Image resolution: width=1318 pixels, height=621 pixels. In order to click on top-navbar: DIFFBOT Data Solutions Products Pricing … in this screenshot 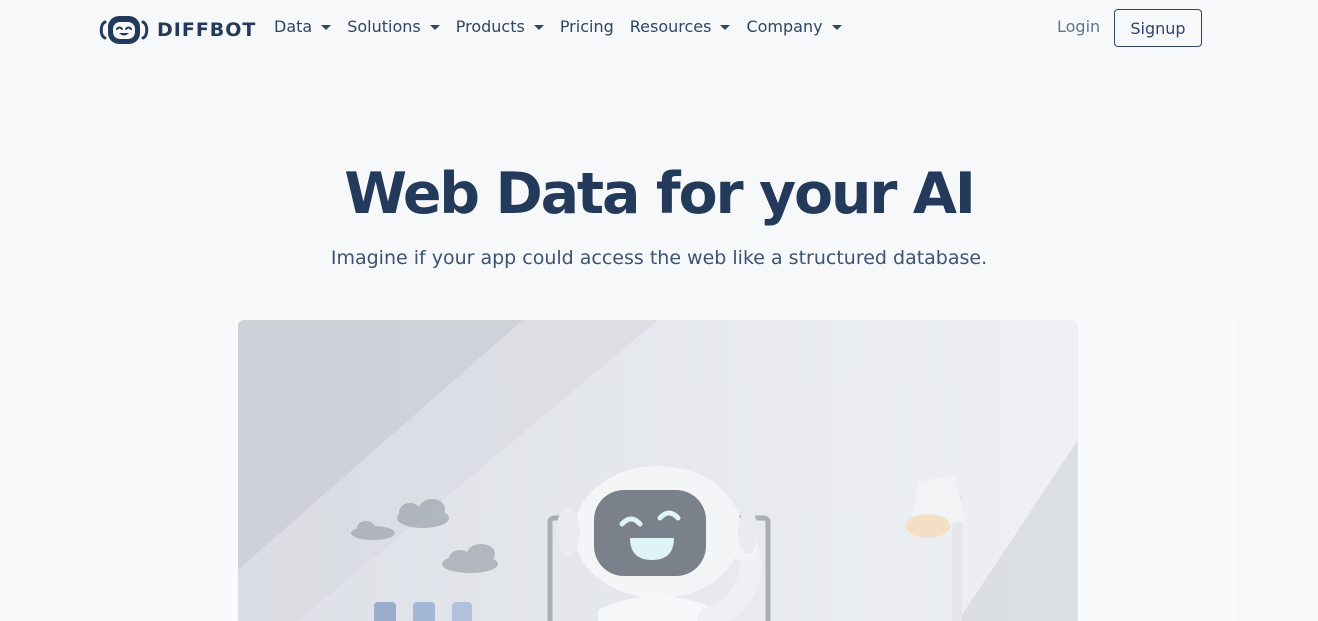, I will do `click(659, 29)`.